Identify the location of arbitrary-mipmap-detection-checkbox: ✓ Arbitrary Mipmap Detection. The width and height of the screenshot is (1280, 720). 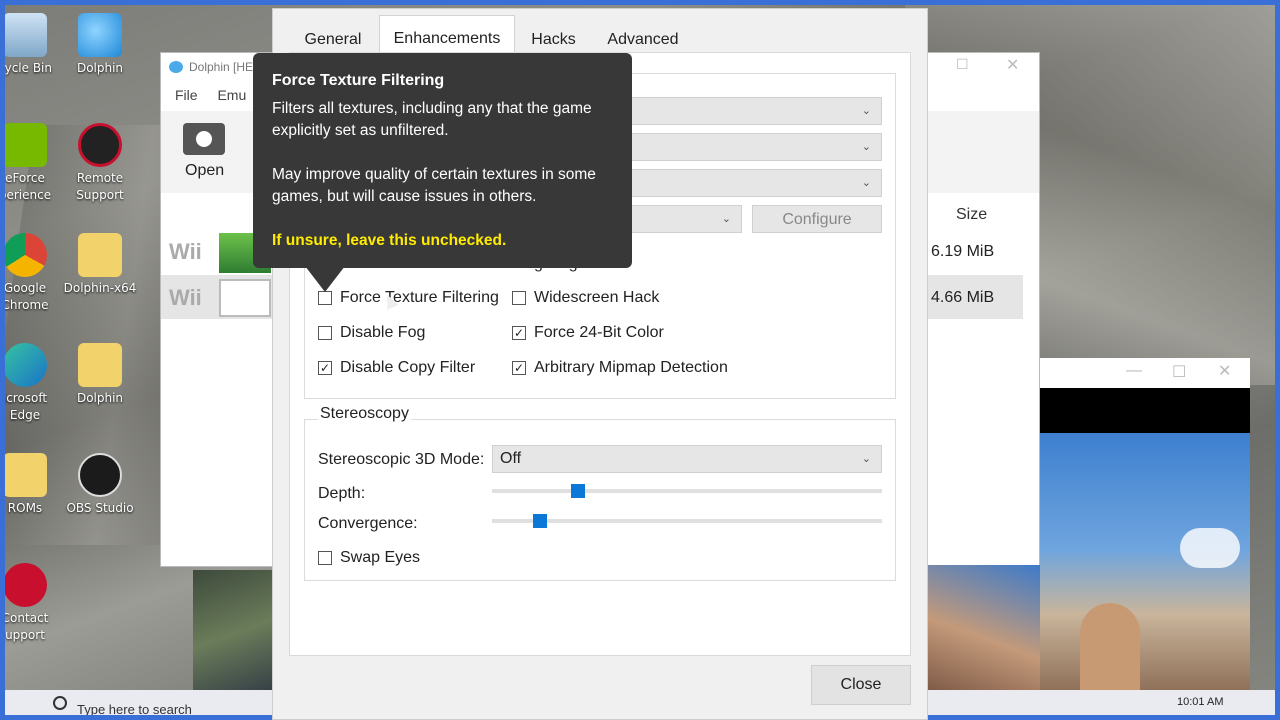
(632, 368).